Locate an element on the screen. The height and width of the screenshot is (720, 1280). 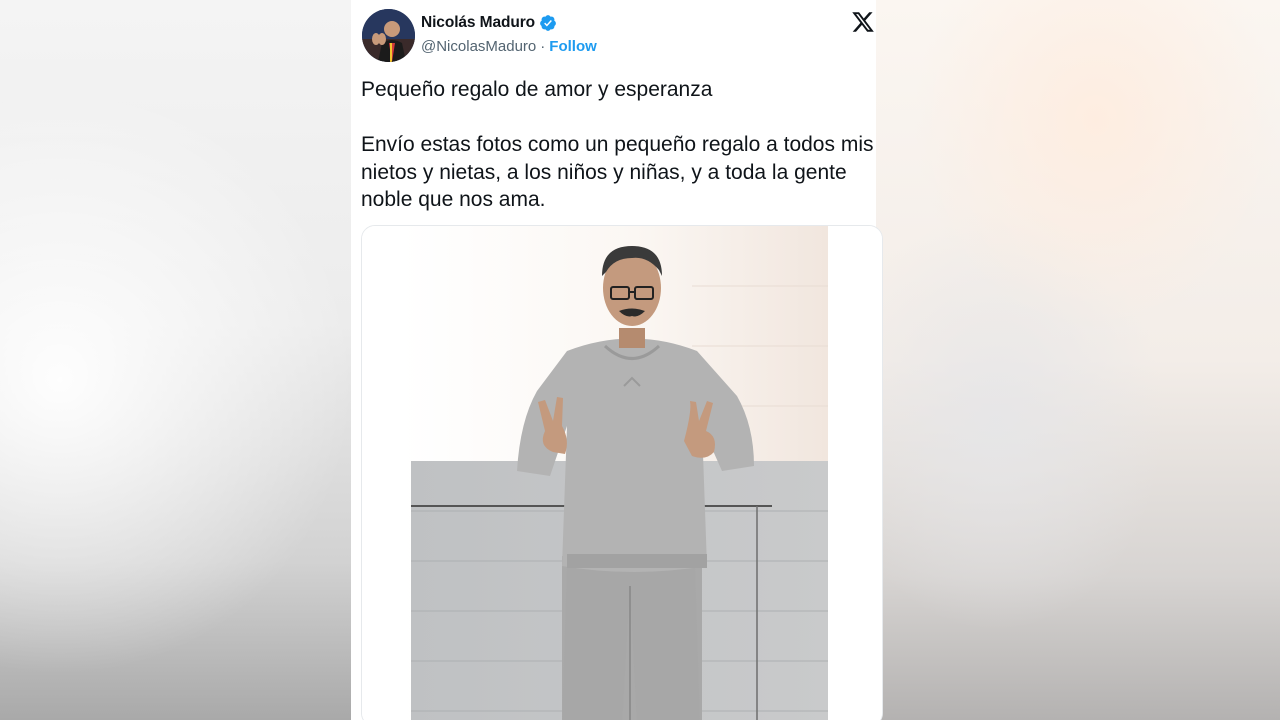
author-handle: @NicolasMaduro is located at coordinates (478, 46).